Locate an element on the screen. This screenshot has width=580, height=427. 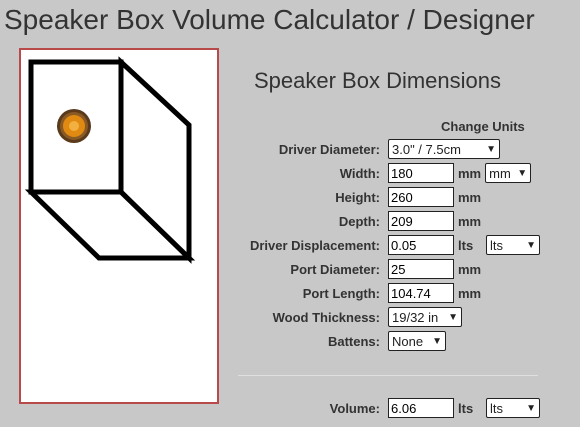
volume-unit-select-value: lts is located at coordinates (496, 408).